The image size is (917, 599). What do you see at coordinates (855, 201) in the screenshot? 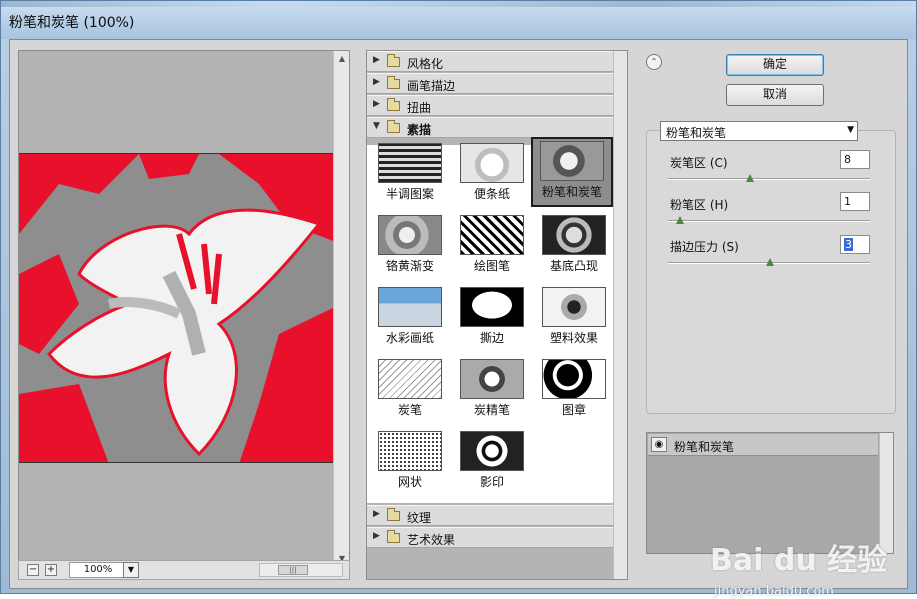
I see `chalk-area-input: 1` at bounding box center [855, 201].